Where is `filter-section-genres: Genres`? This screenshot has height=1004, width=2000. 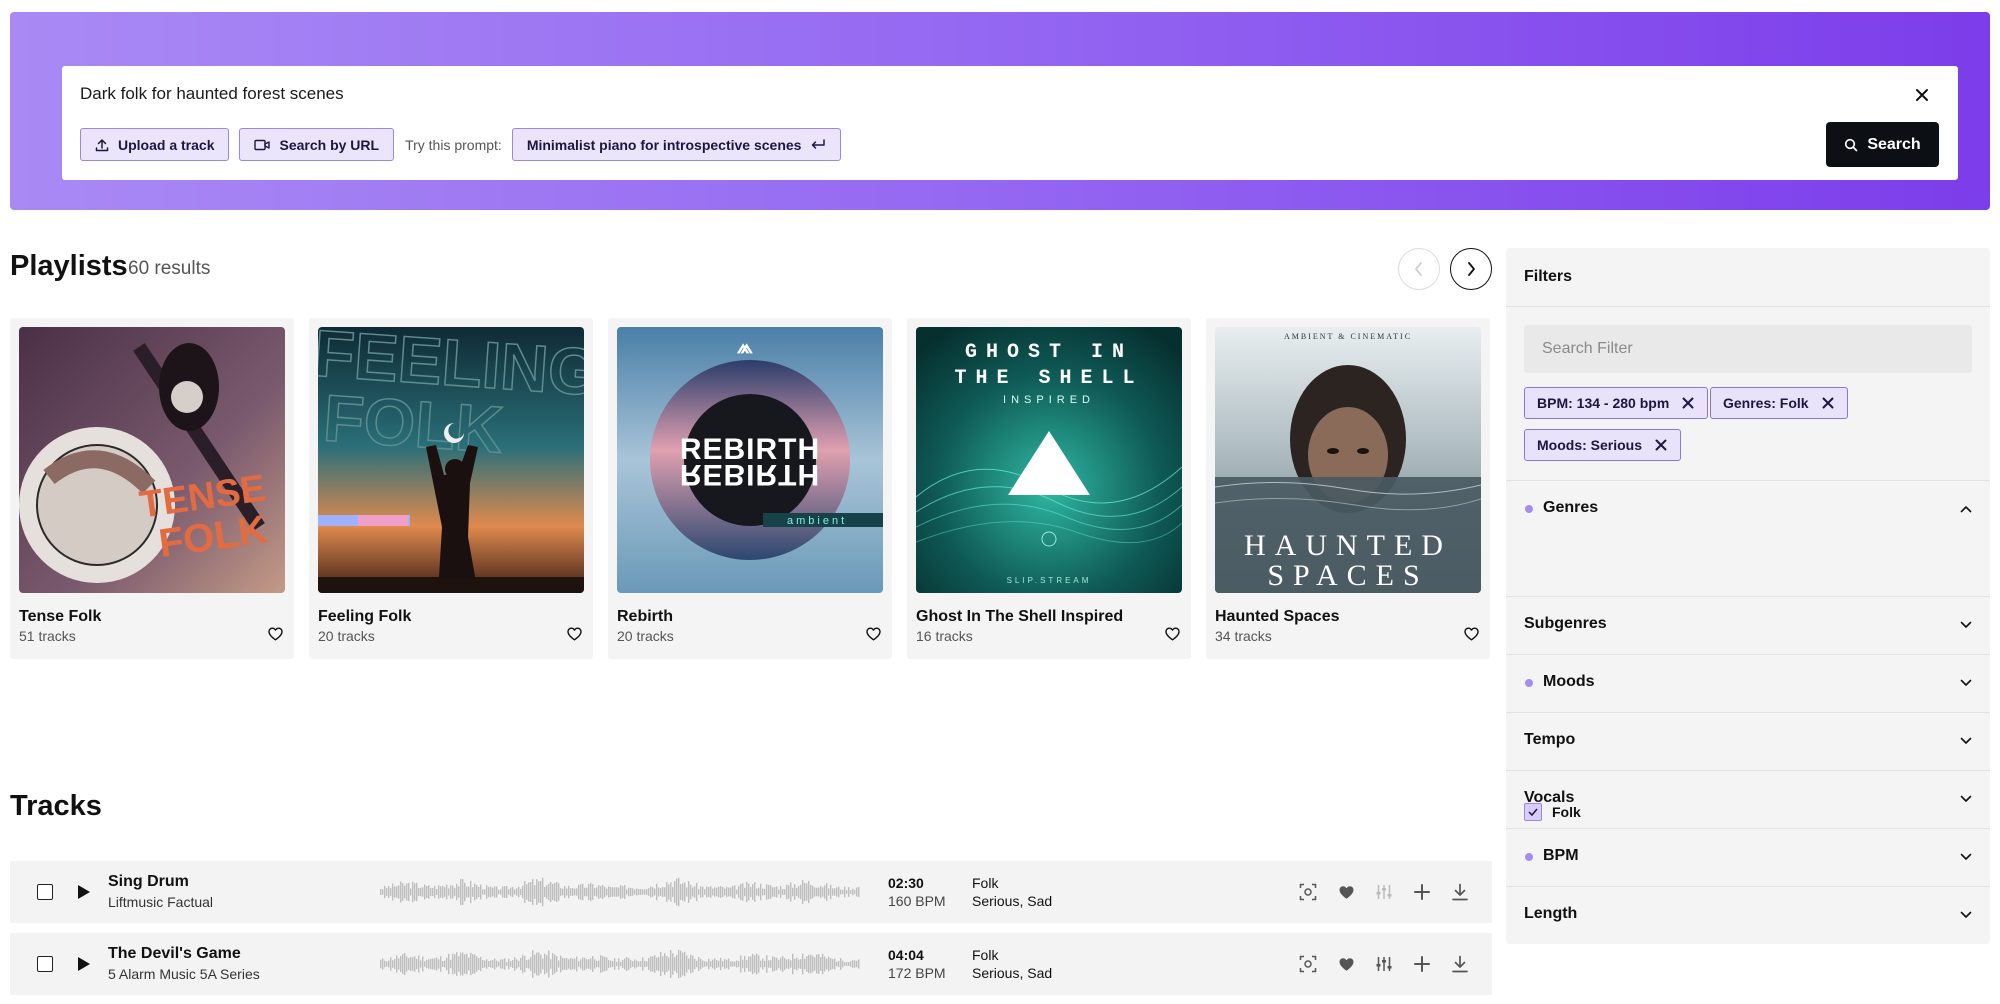
filter-section-genres: Genres is located at coordinates (1748, 509).